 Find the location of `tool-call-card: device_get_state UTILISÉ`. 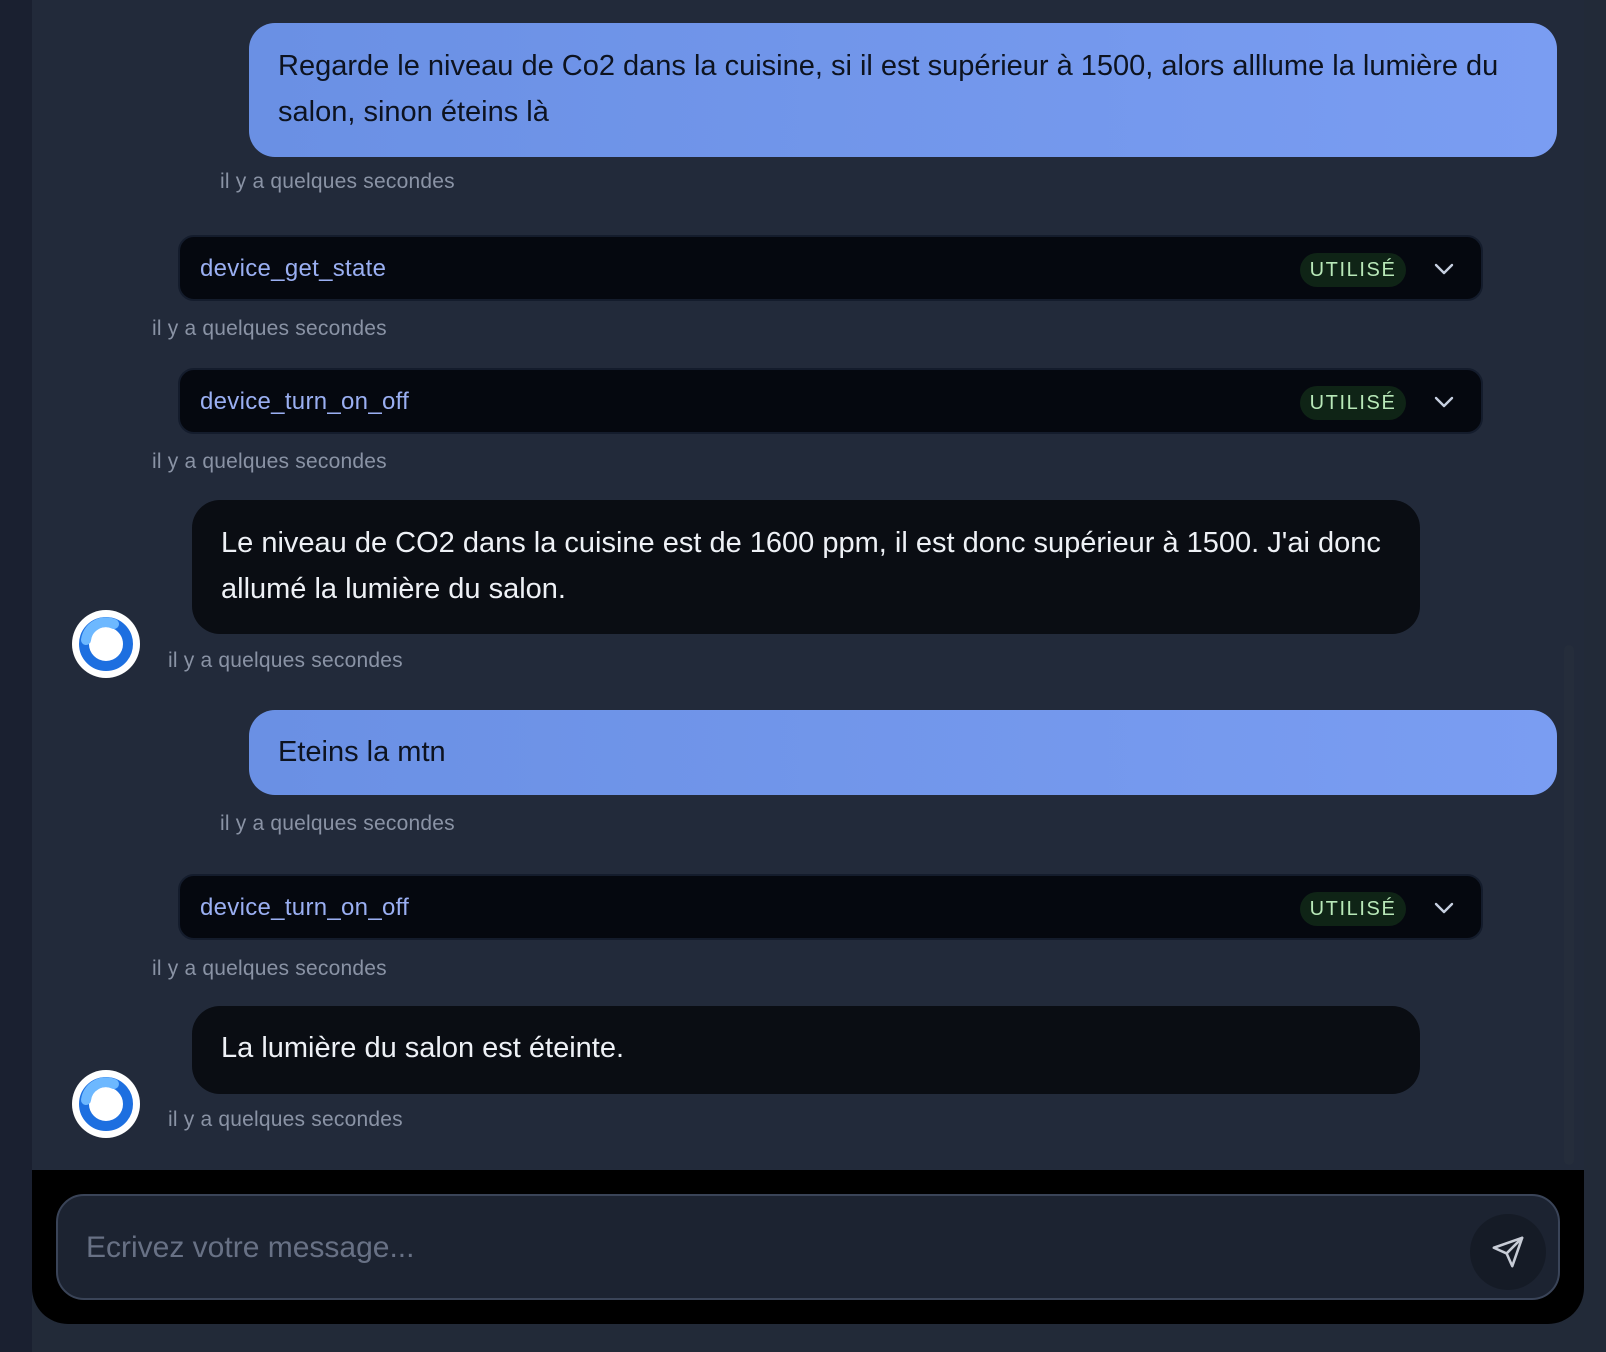

tool-call-card: device_get_state UTILISÉ is located at coordinates (830, 268).